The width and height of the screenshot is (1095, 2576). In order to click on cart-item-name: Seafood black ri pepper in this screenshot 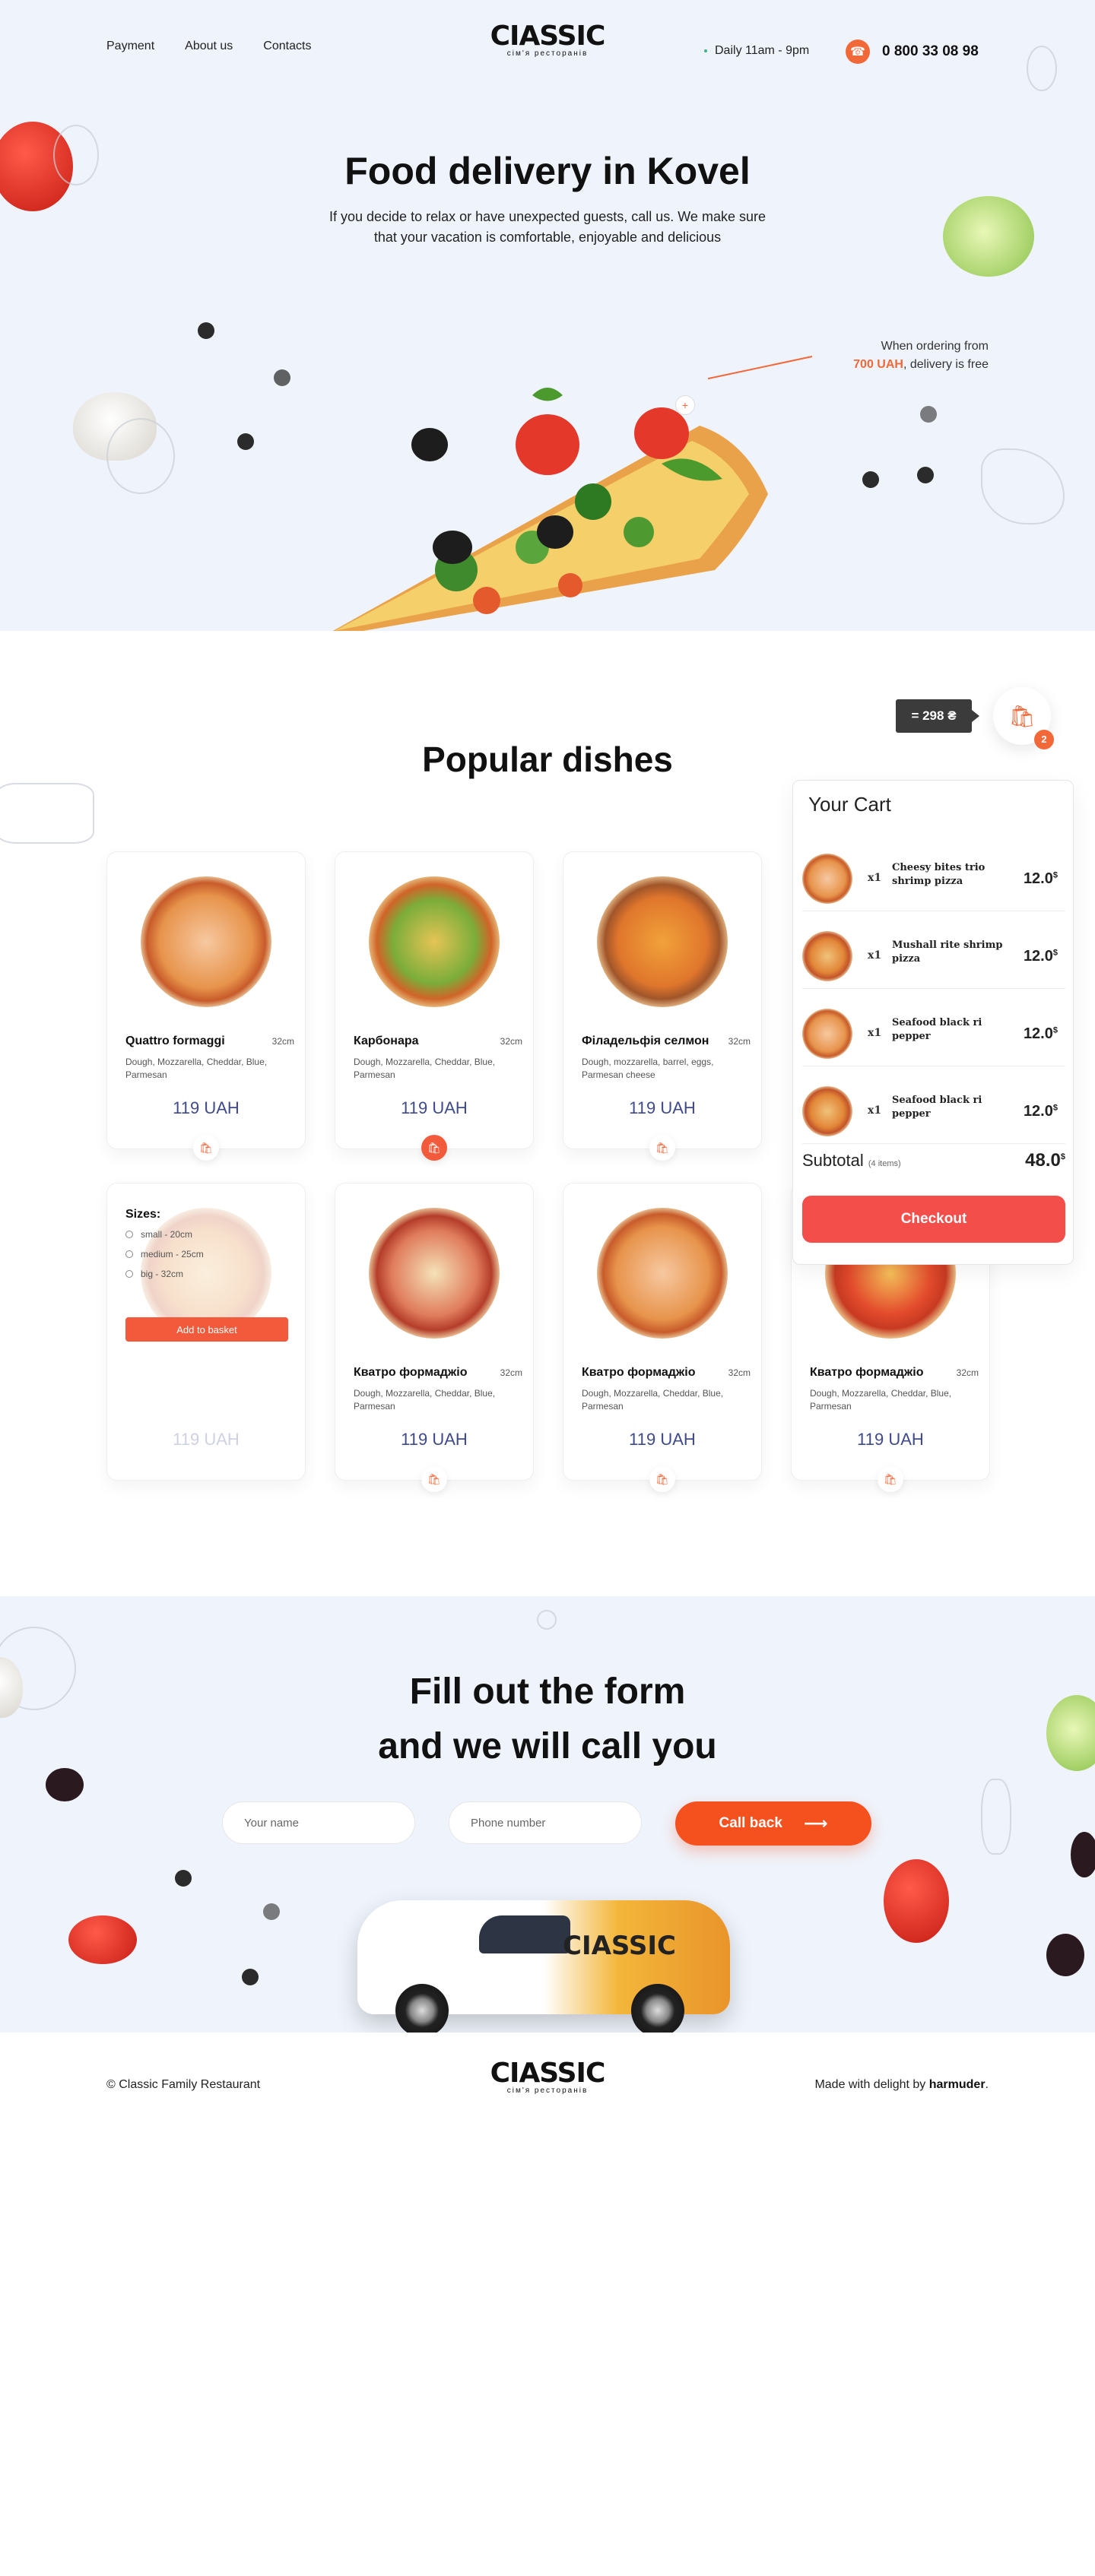, I will do `click(937, 1029)`.